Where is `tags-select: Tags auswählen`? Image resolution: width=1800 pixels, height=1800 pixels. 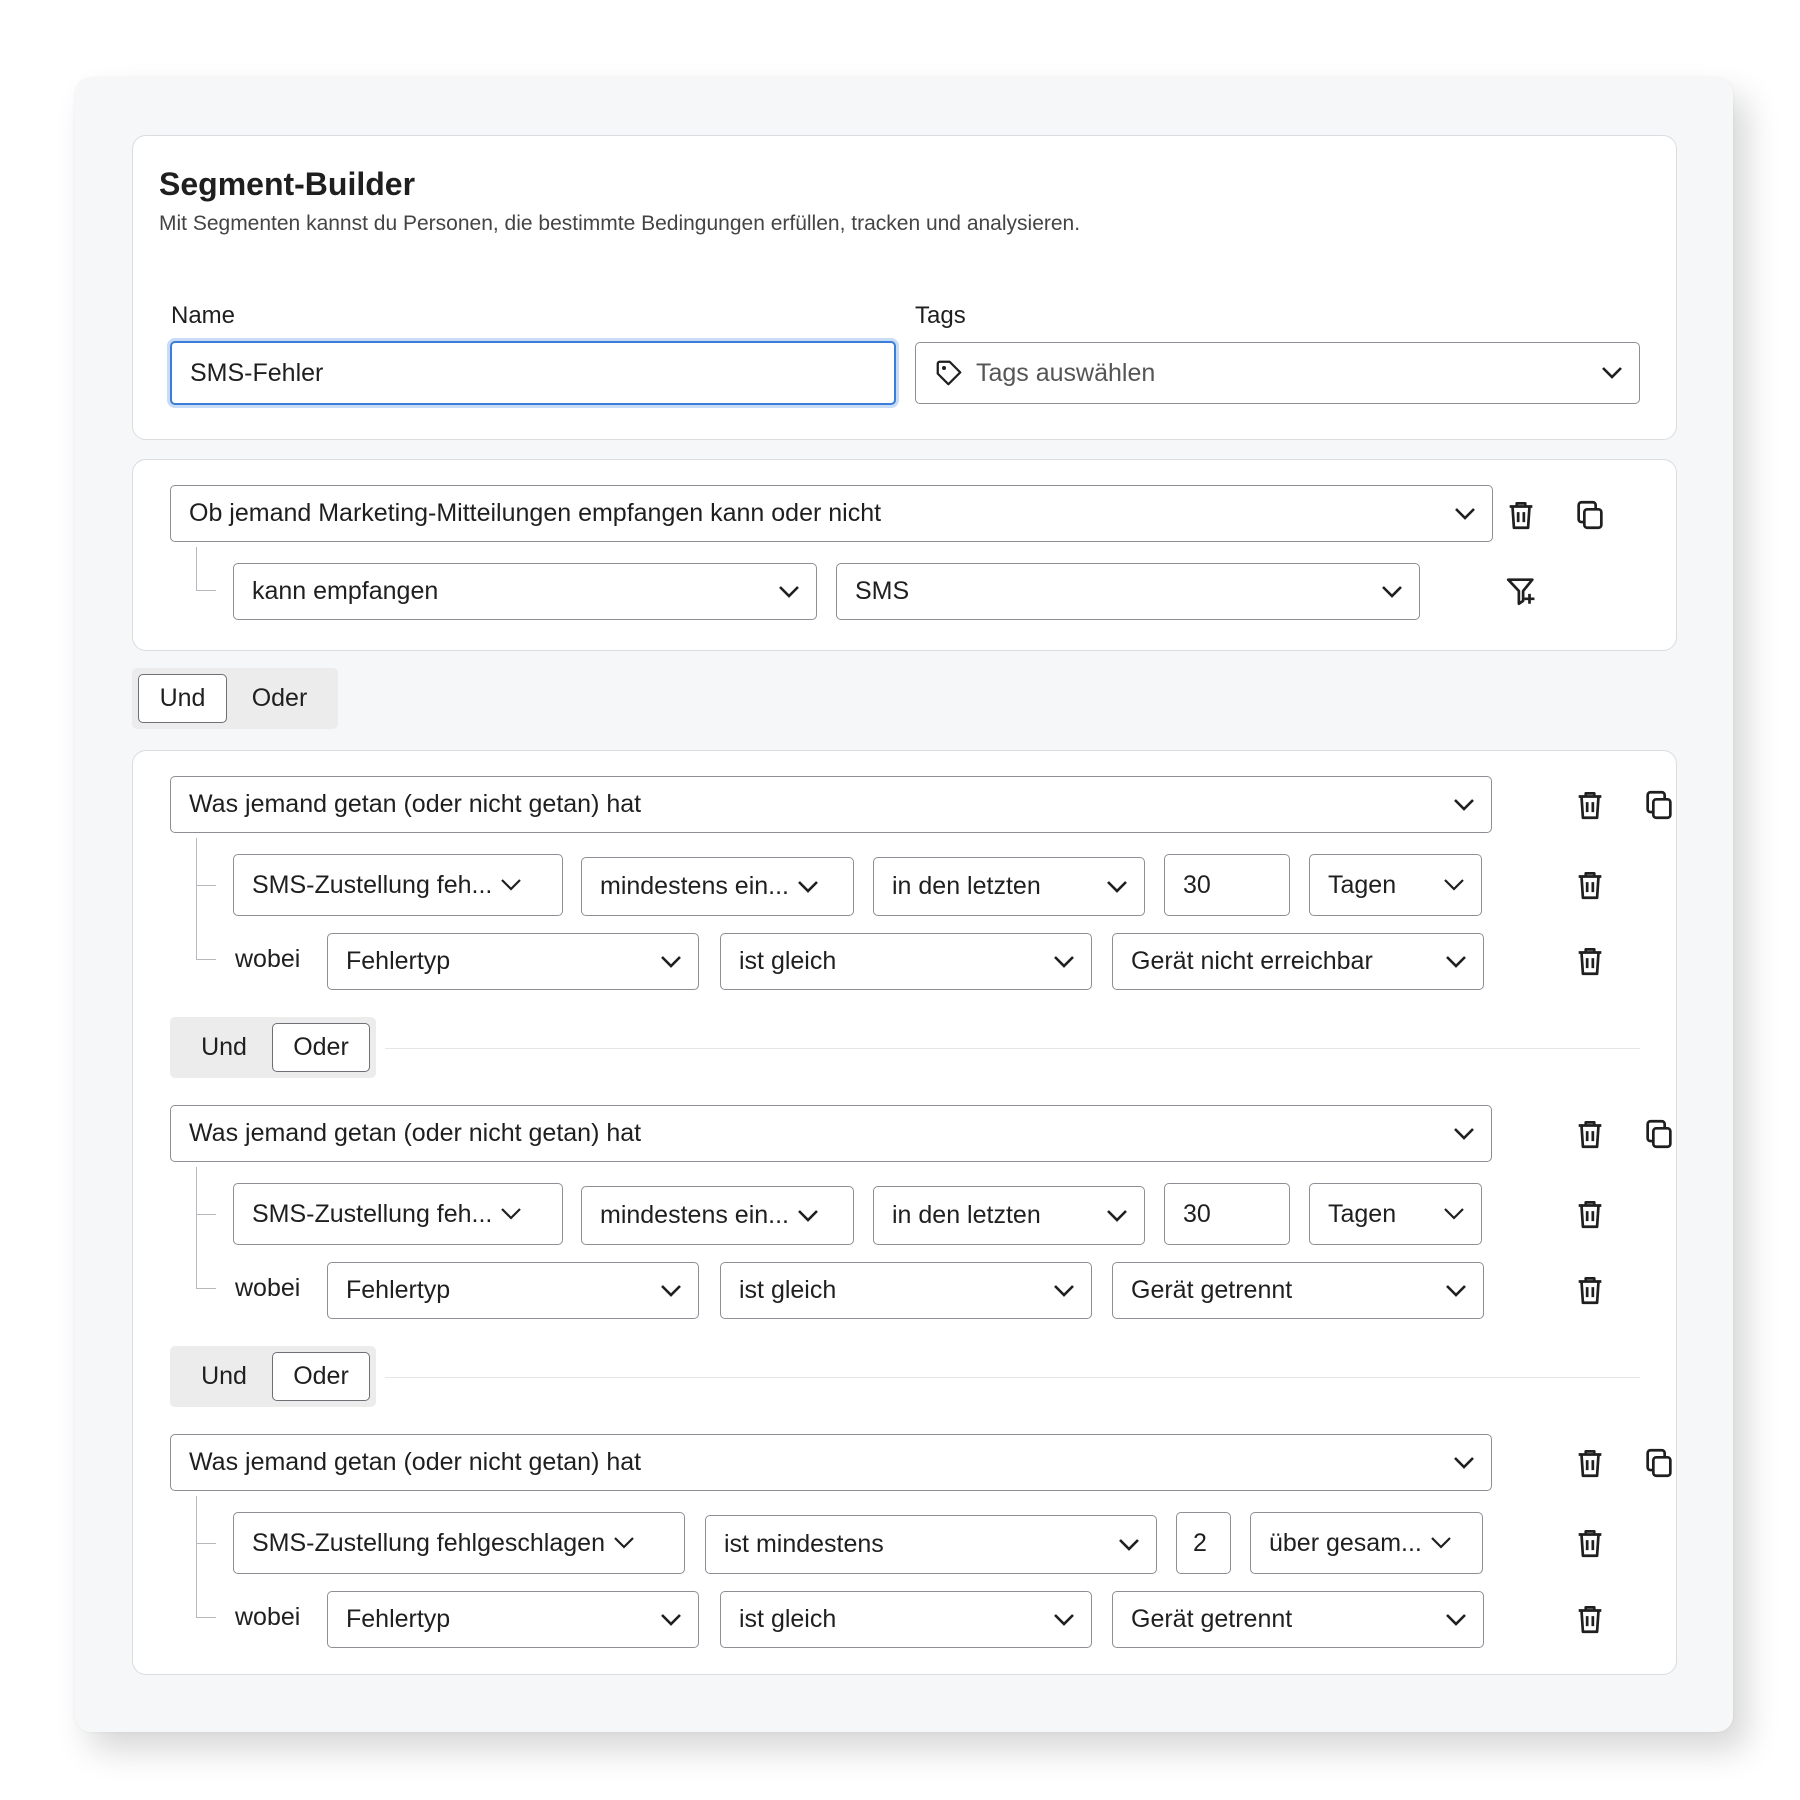 tags-select: Tags auswählen is located at coordinates (1277, 373).